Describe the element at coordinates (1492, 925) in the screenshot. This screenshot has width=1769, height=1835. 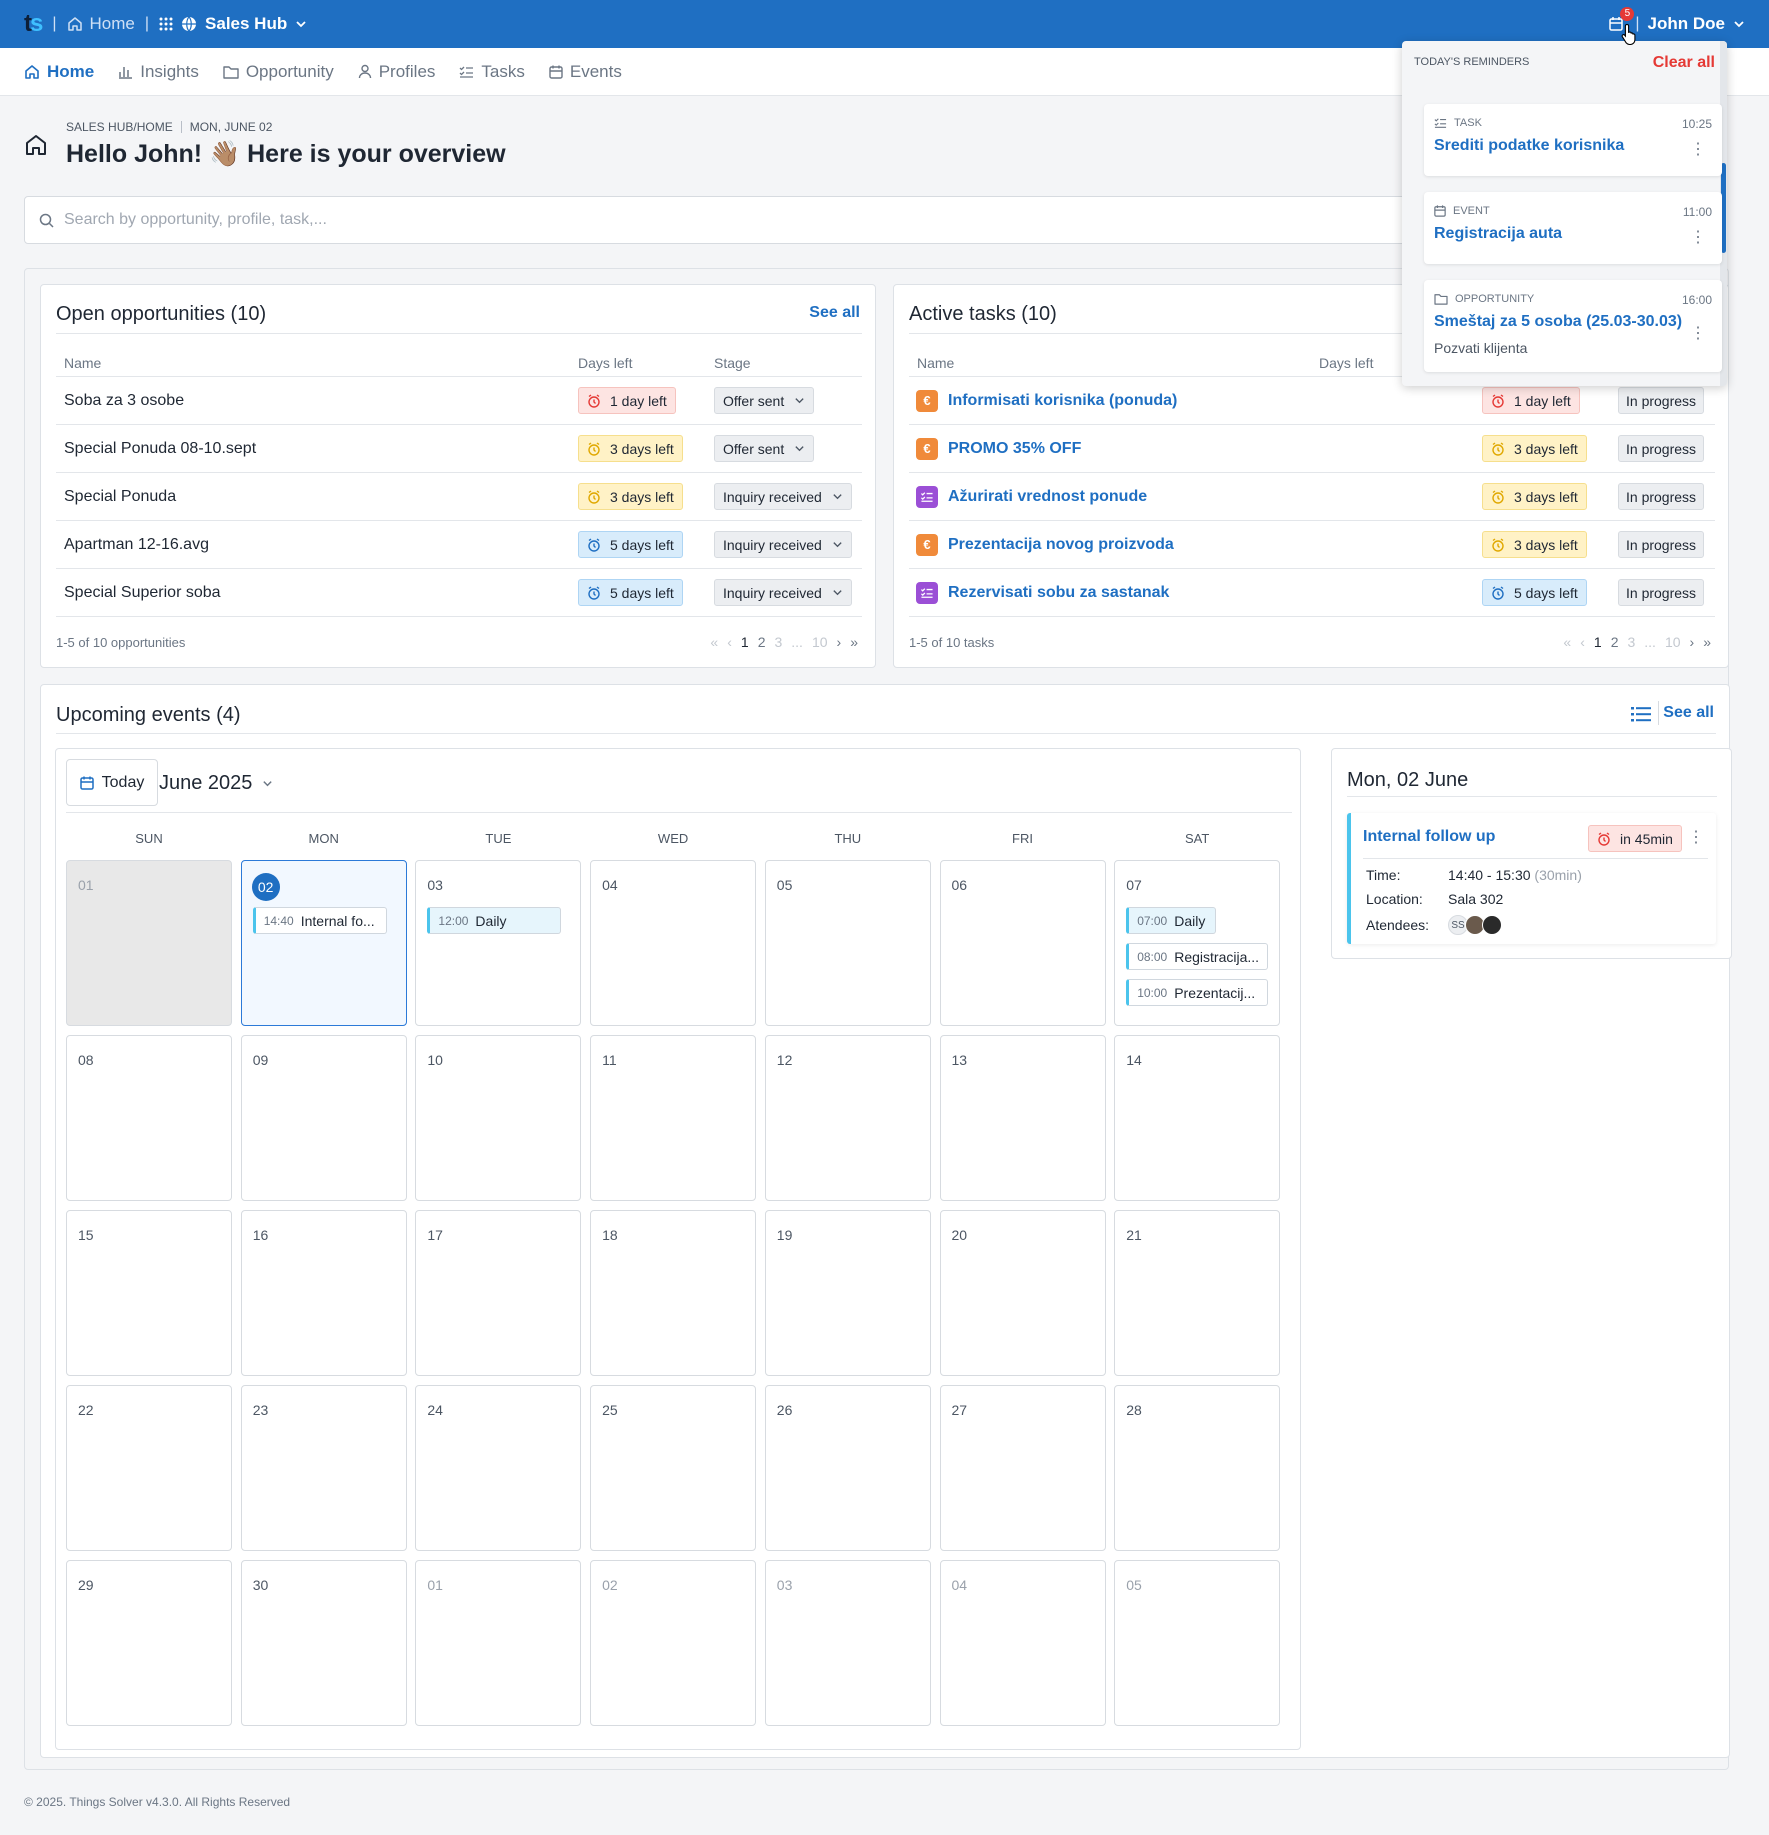
I see `avatar` at that location.